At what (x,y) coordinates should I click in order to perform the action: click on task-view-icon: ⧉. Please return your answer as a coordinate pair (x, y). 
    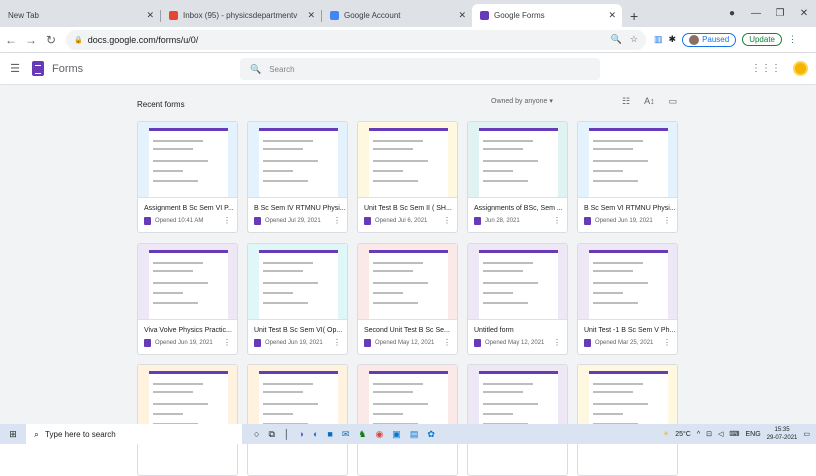
    Looking at the image, I should click on (271, 434).